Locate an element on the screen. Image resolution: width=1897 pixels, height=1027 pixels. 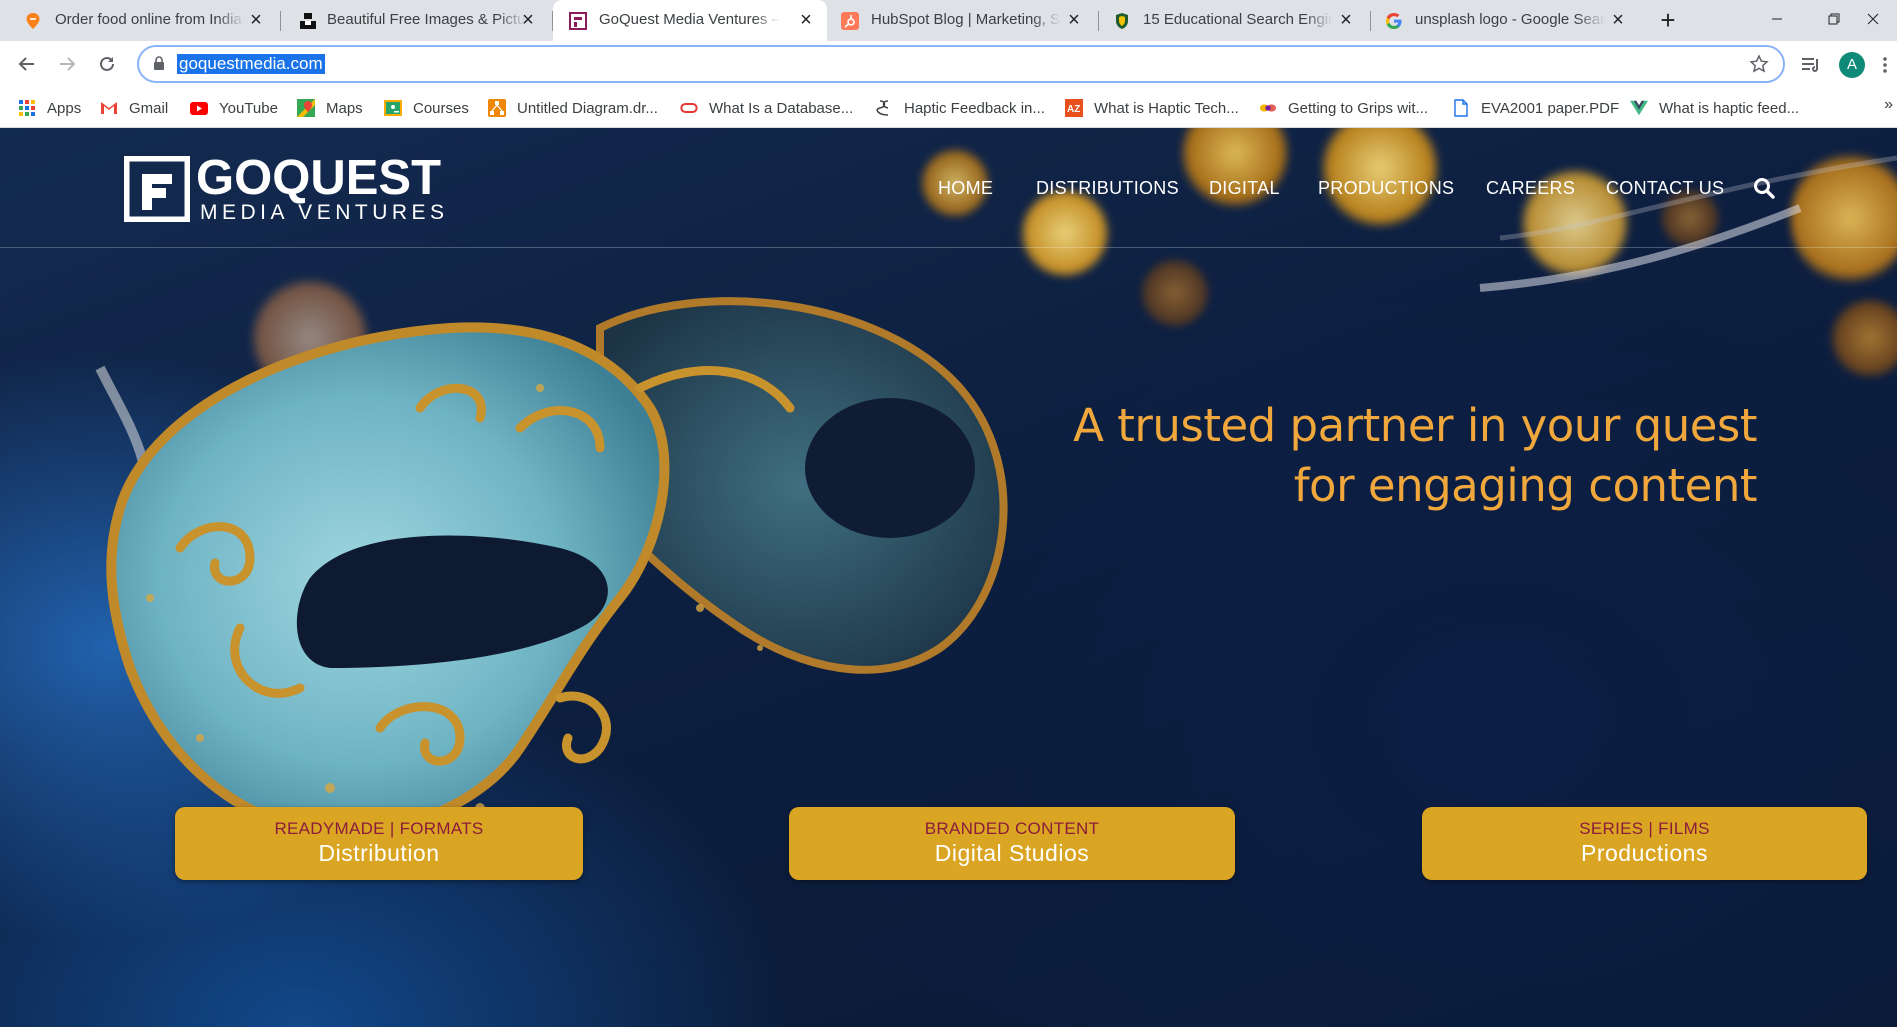
new-tab-button: + is located at coordinates (1668, 21).